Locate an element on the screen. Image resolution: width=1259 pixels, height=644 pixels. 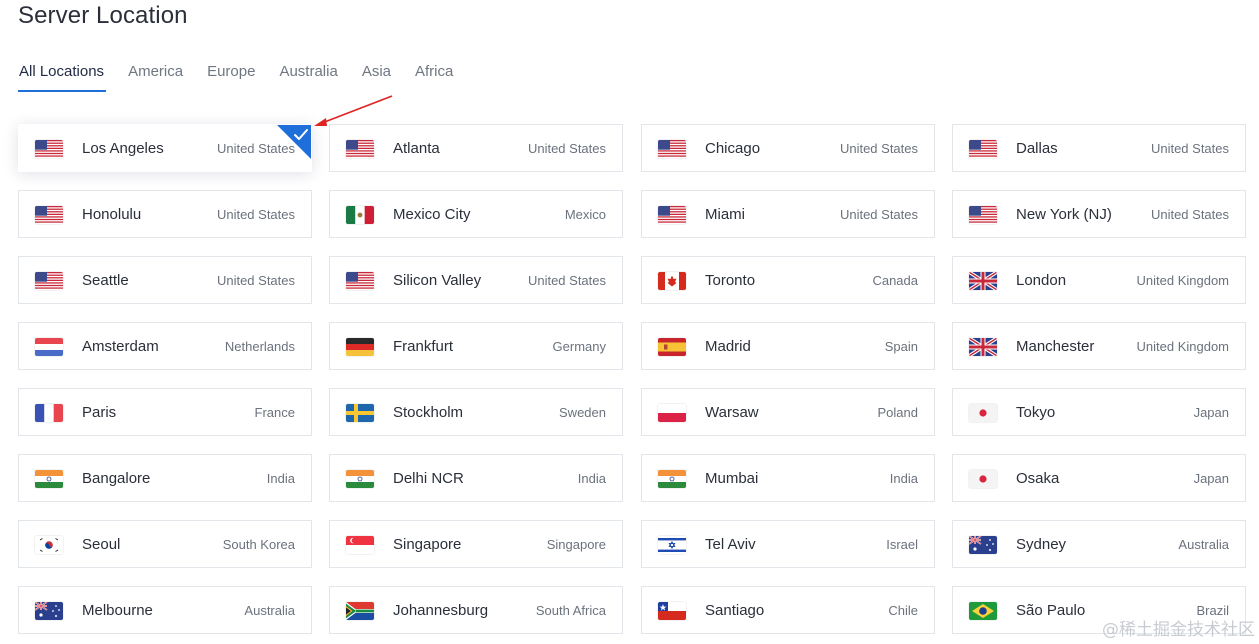
location-city: Chicago is located at coordinates (733, 148).